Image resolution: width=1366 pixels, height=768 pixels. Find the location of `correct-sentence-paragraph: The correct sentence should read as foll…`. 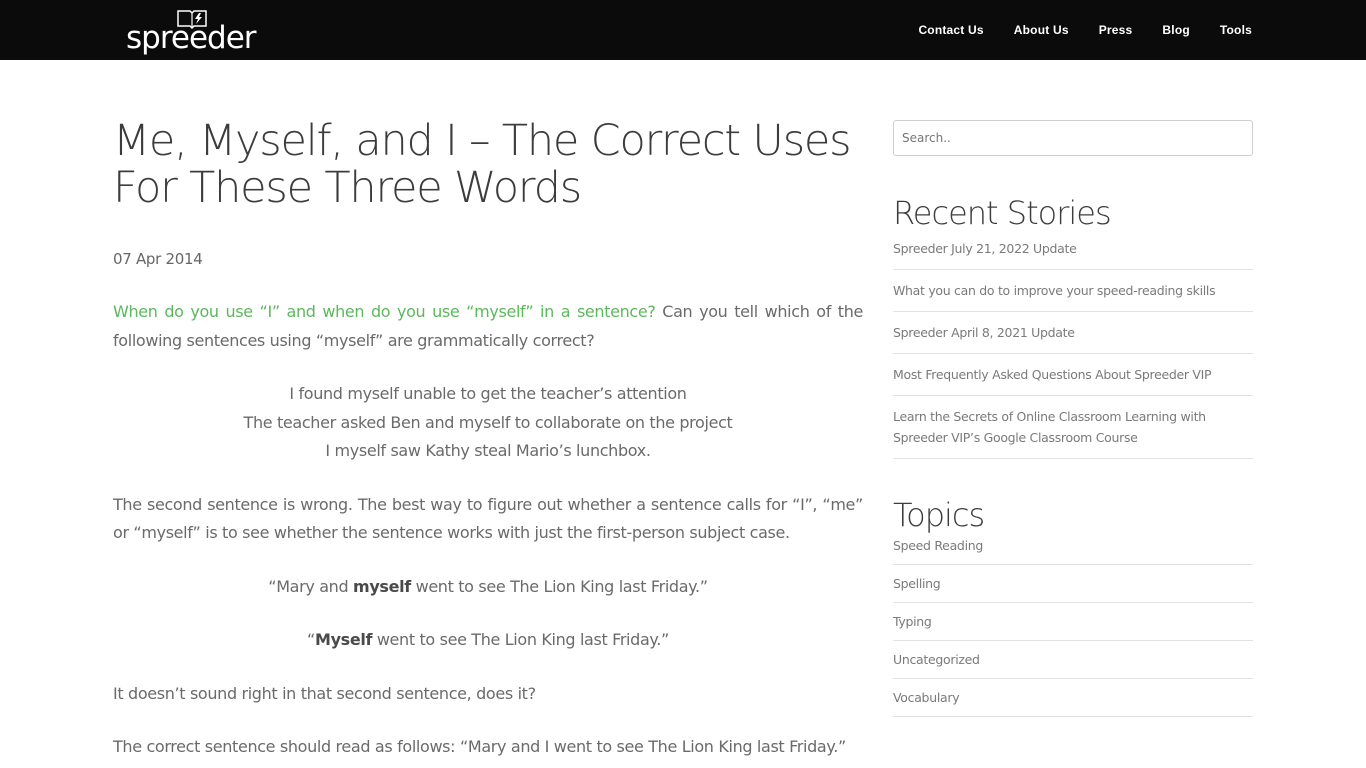

correct-sentence-paragraph: The correct sentence should read as foll… is located at coordinates (479, 746).